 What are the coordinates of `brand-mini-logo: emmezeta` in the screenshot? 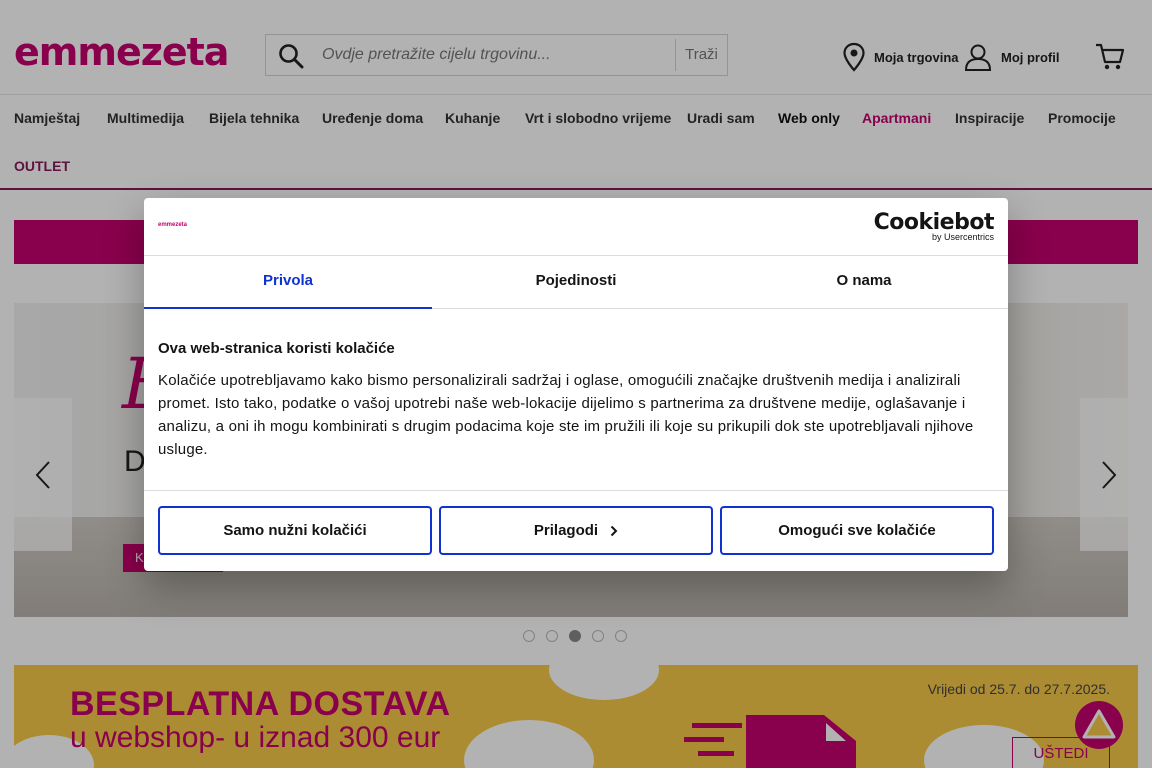 It's located at (173, 225).